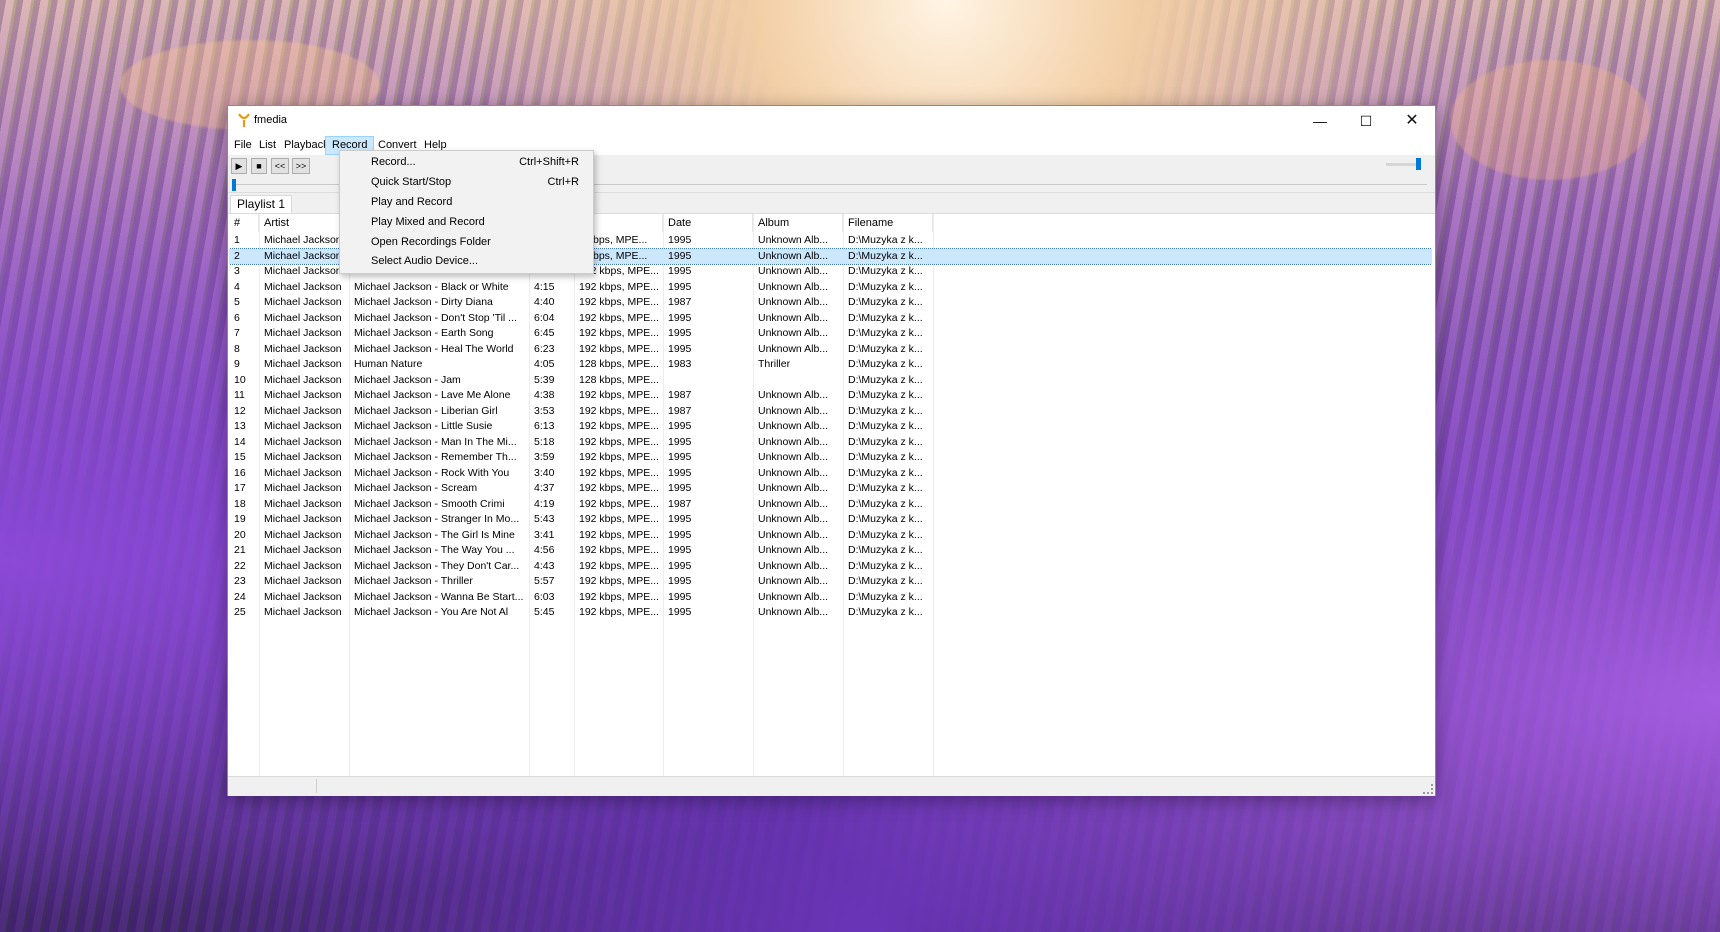  Describe the element at coordinates (240, 565) in the screenshot. I see `cell-number: 22` at that location.